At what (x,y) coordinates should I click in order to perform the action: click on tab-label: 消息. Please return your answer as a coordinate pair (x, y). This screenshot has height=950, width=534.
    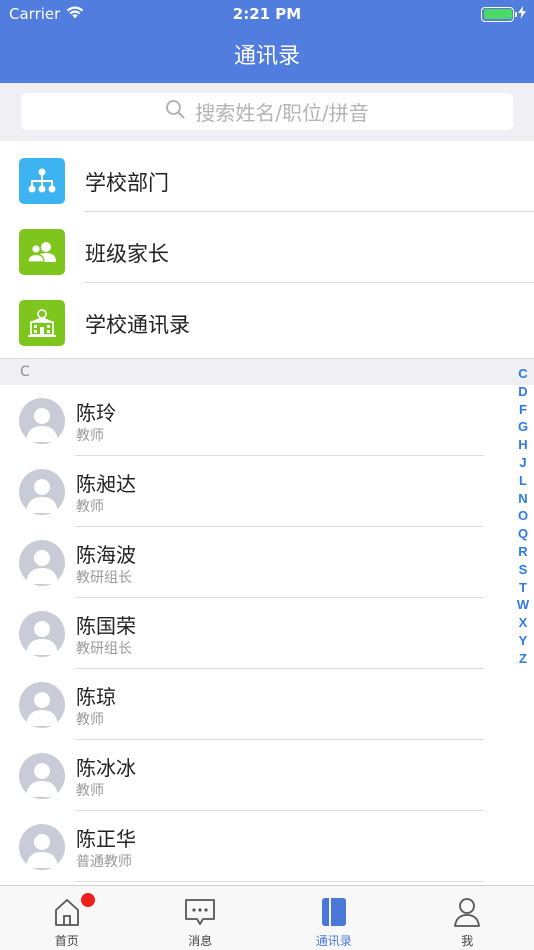
    Looking at the image, I should click on (200, 941).